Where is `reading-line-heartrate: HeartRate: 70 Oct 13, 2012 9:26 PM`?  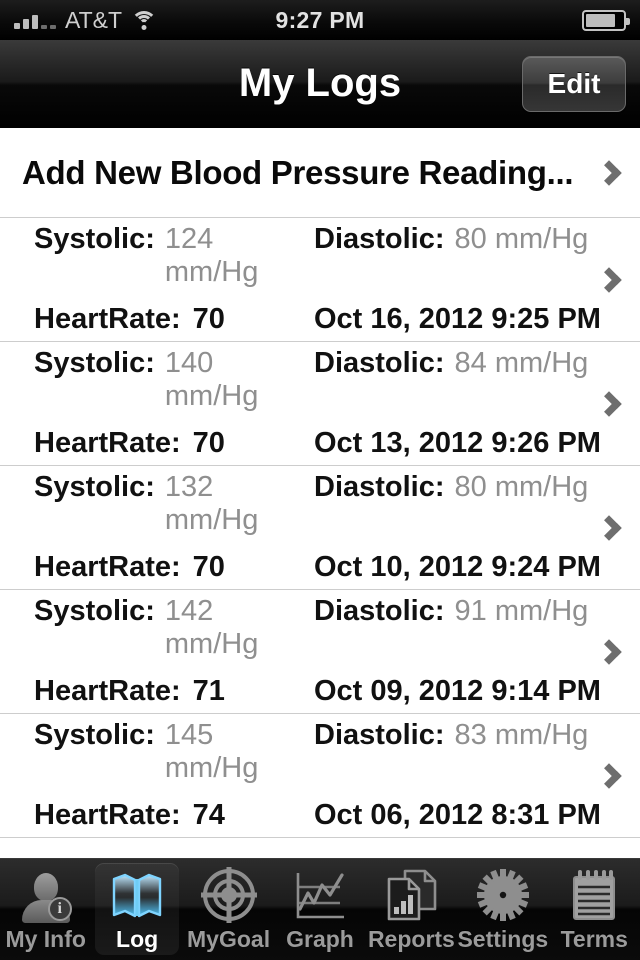
reading-line-heartrate: HeartRate: 70 Oct 13, 2012 9:26 PM is located at coordinates (327, 443).